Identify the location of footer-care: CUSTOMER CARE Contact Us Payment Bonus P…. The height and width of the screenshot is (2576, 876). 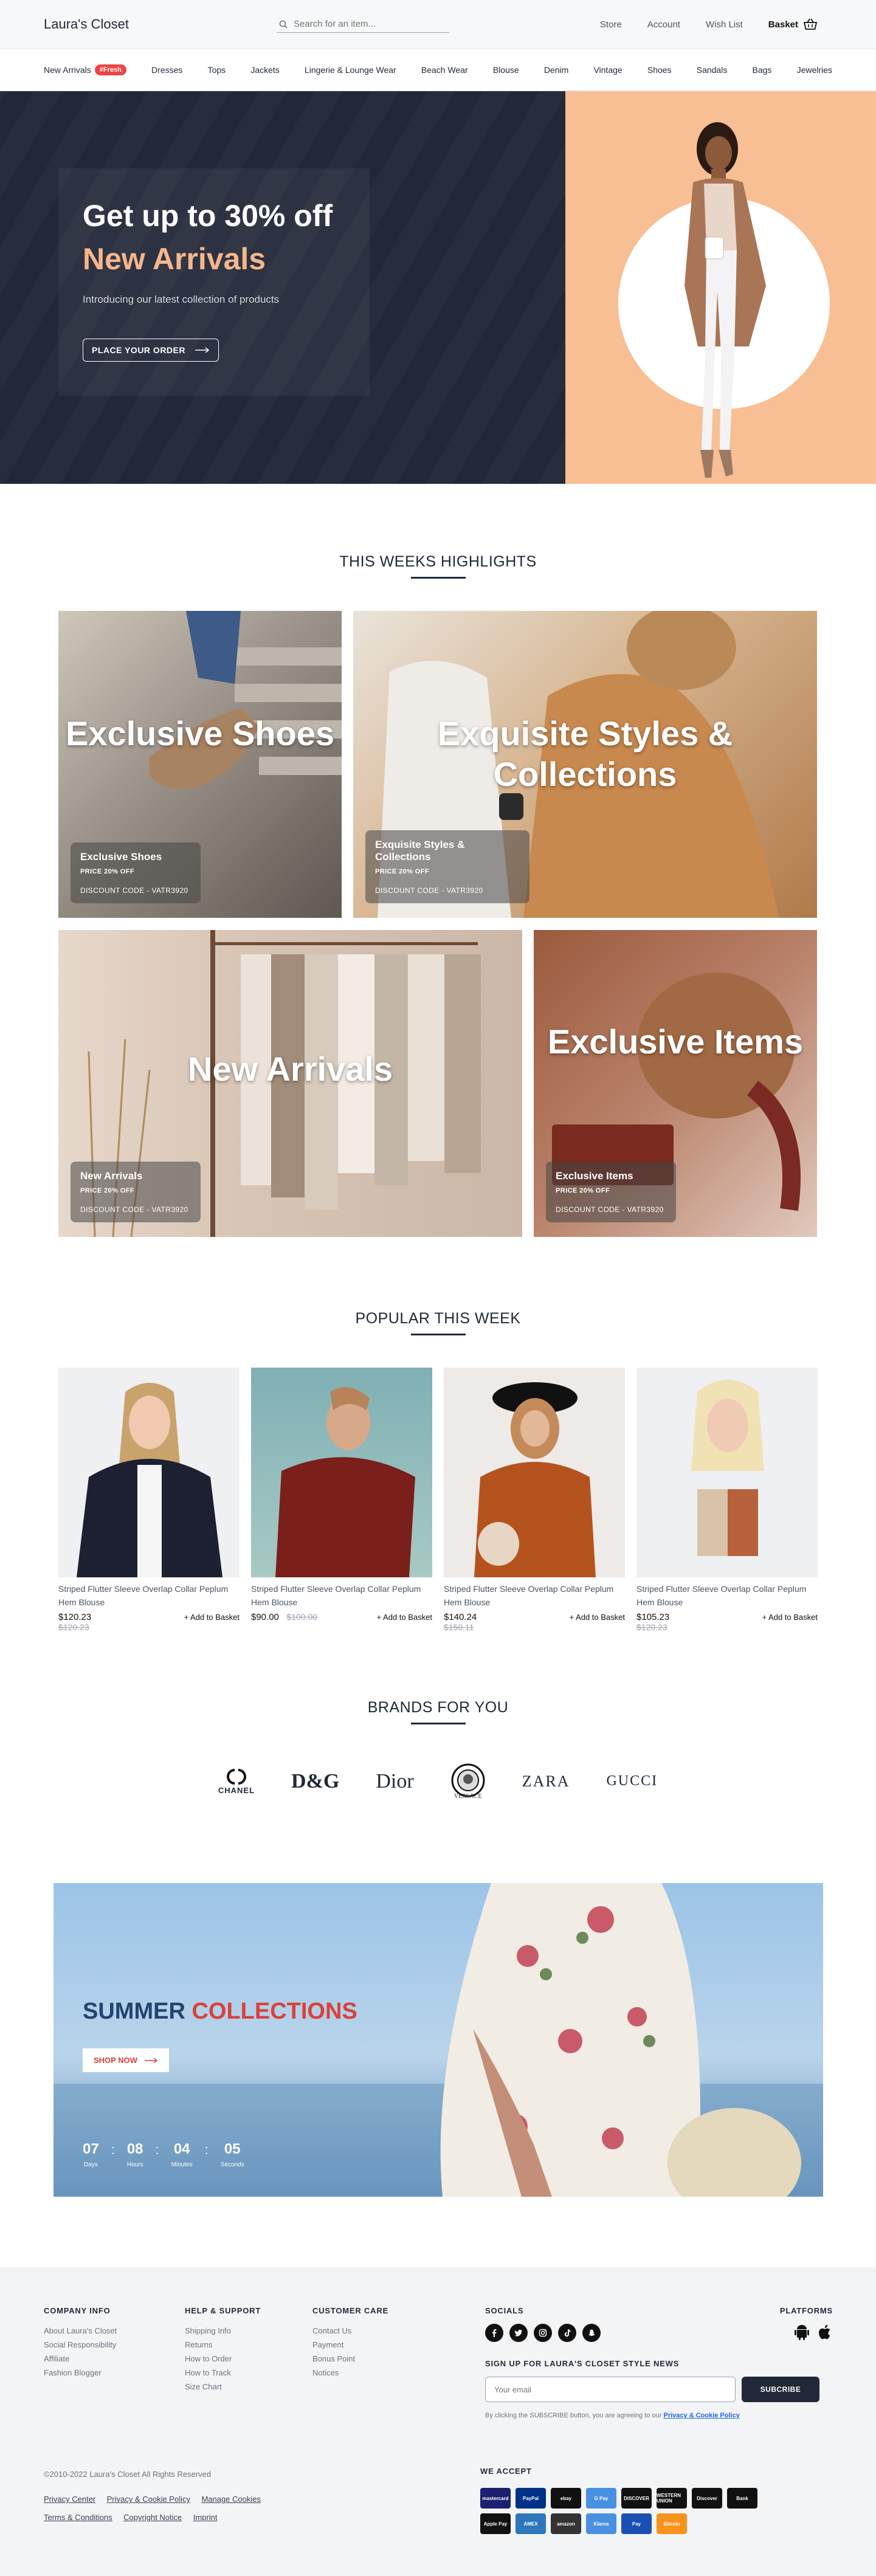
(350, 2343).